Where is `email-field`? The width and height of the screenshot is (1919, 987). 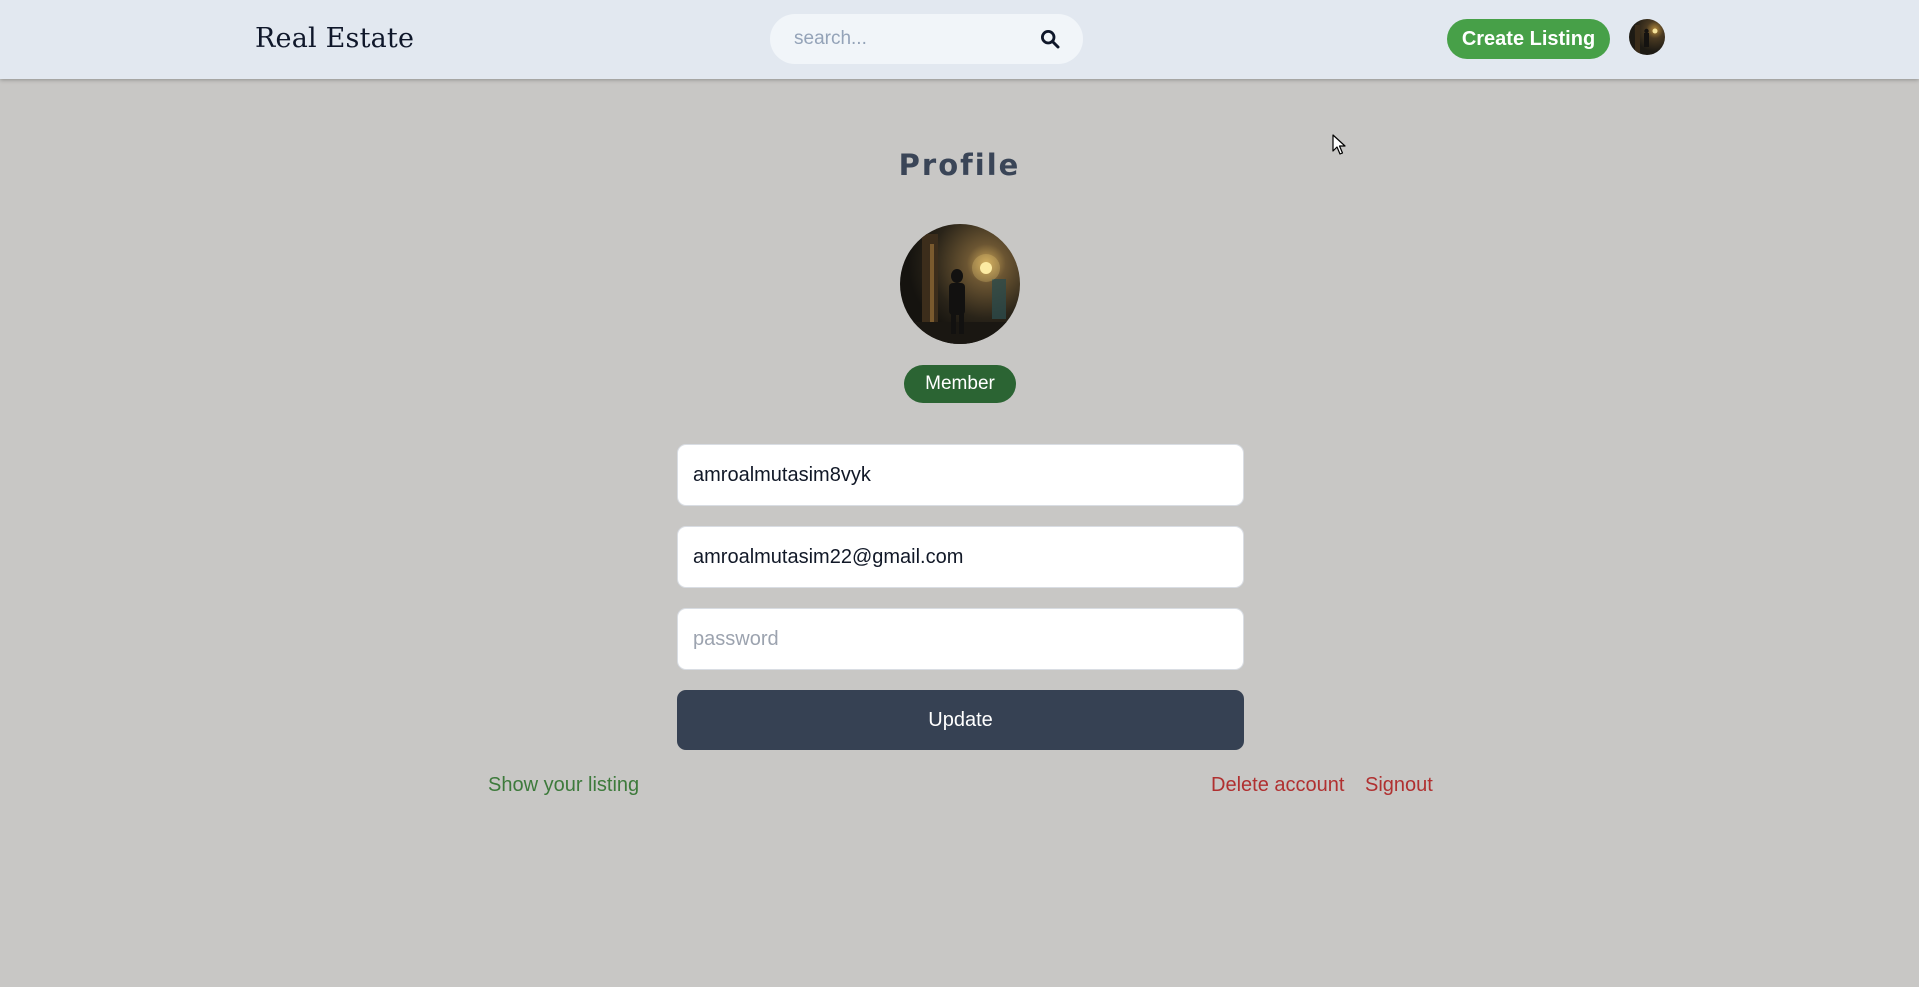 email-field is located at coordinates (960, 557).